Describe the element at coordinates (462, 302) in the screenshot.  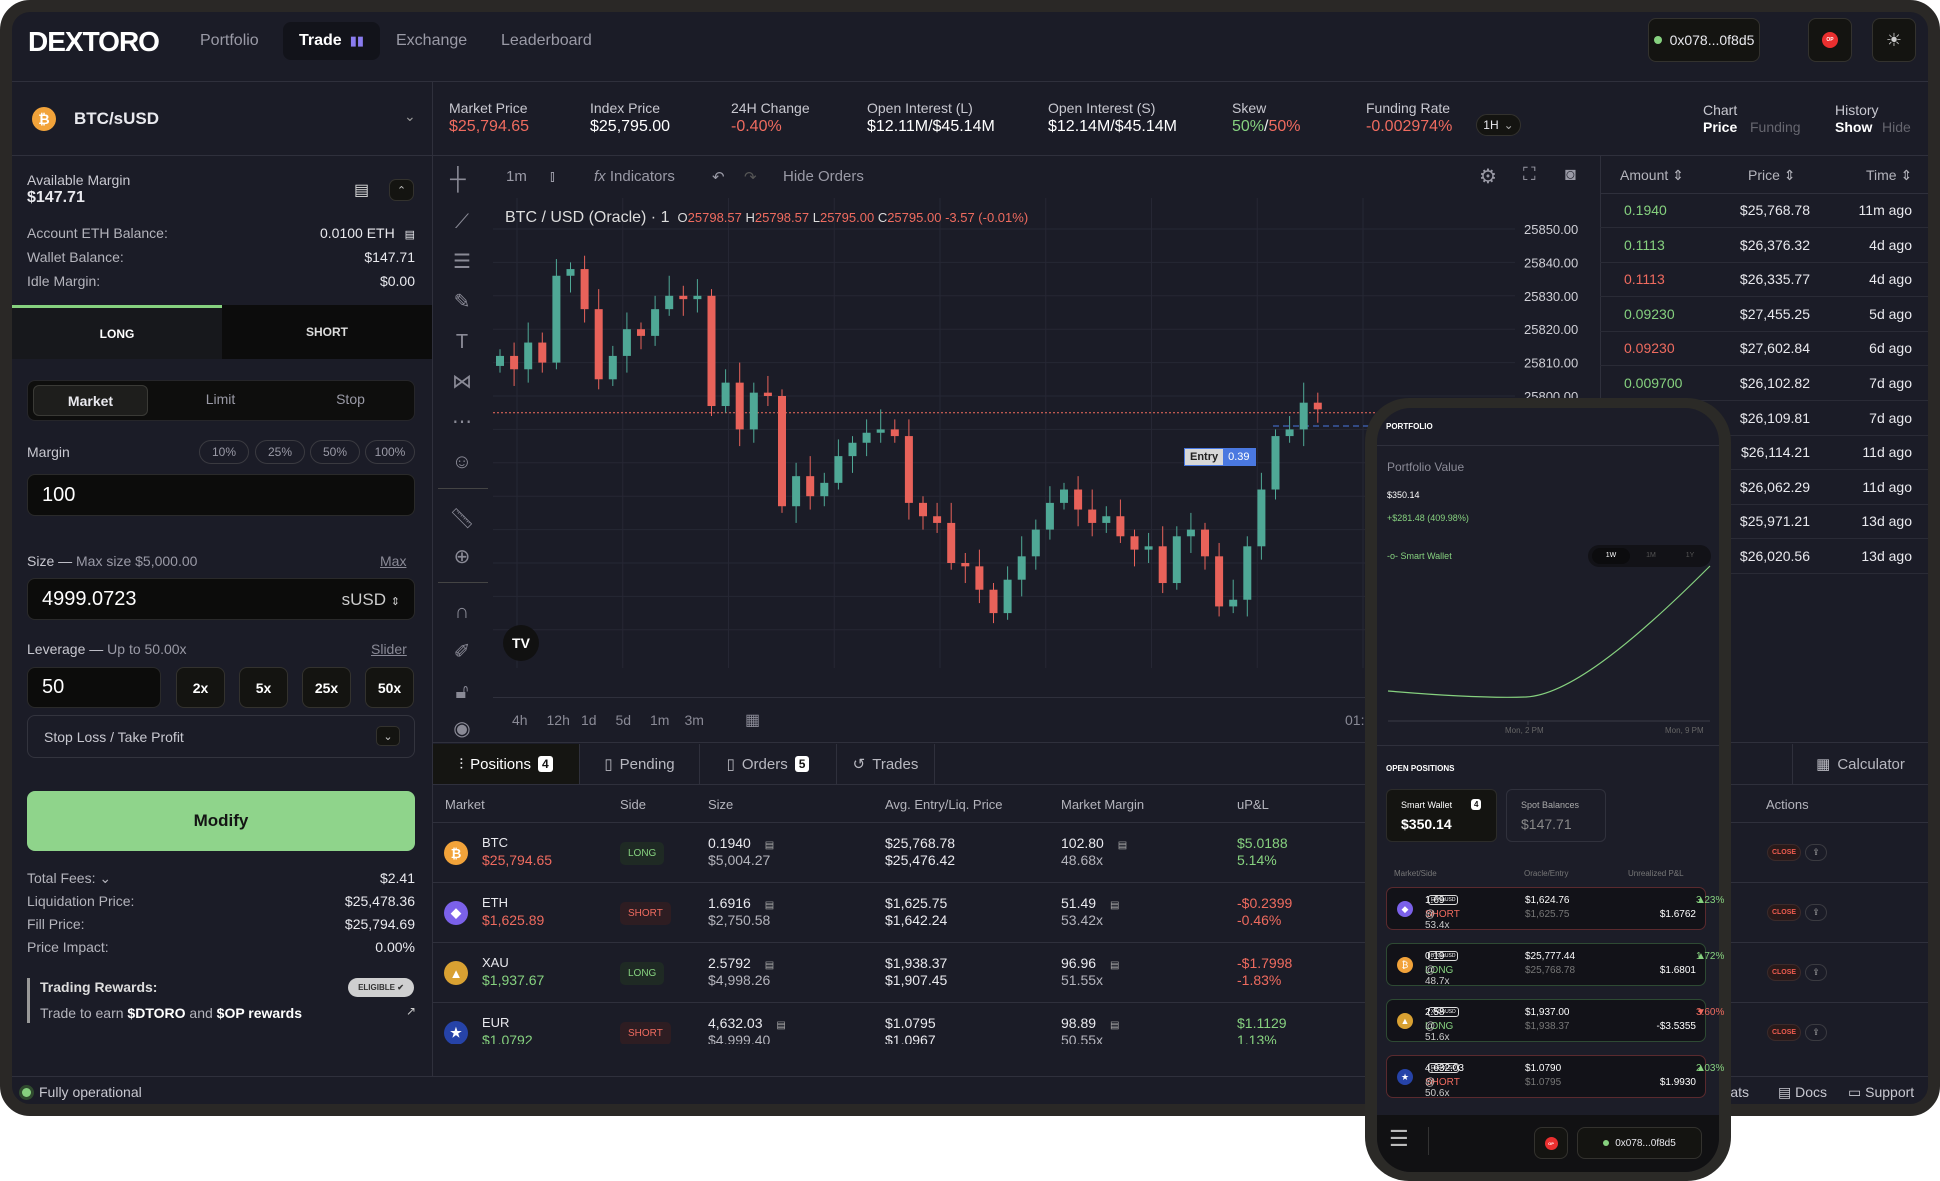
I see `brush-icon: ✎` at that location.